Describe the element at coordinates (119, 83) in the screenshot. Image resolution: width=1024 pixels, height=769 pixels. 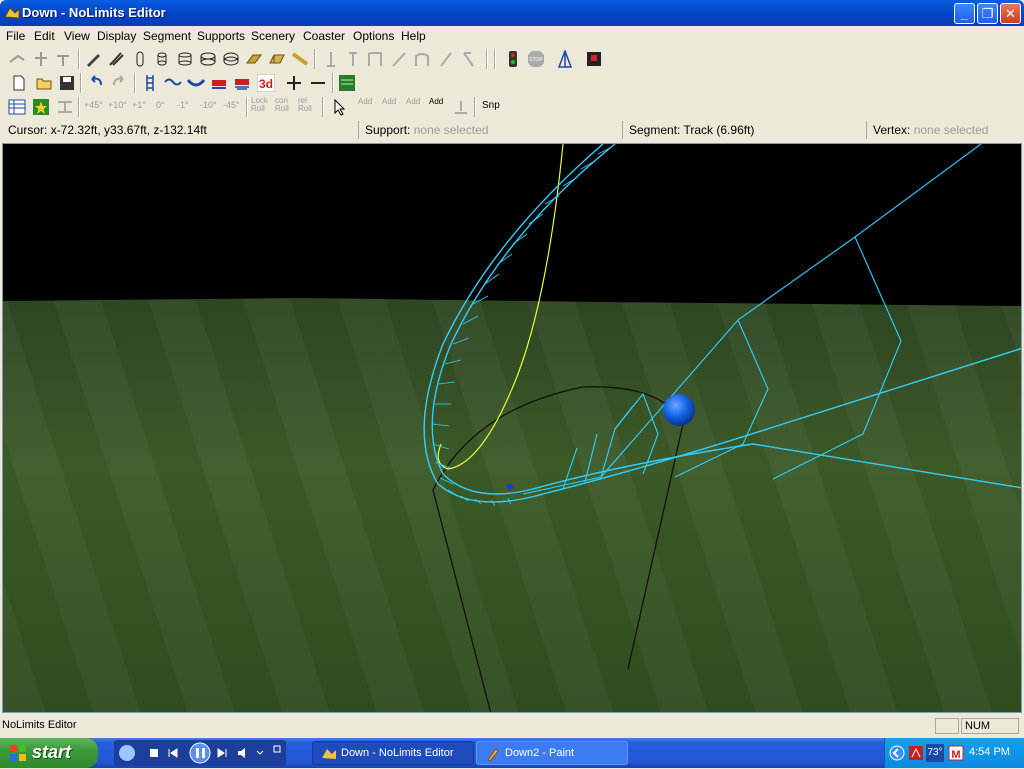
I see `redo-icon` at that location.